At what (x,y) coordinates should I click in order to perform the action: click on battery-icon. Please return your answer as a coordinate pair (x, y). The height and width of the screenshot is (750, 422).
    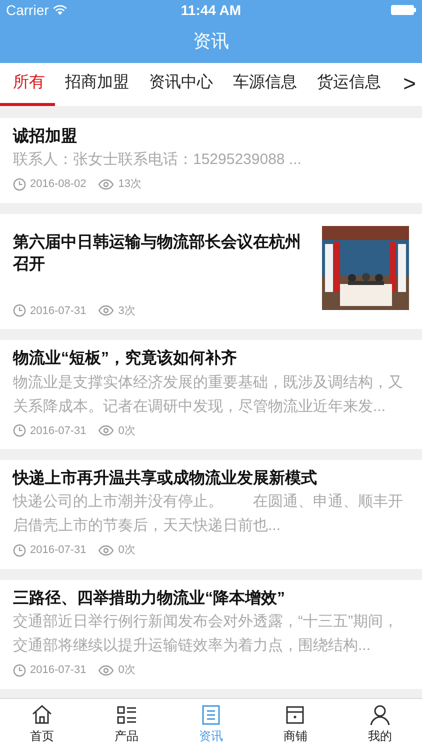
    Looking at the image, I should click on (403, 10).